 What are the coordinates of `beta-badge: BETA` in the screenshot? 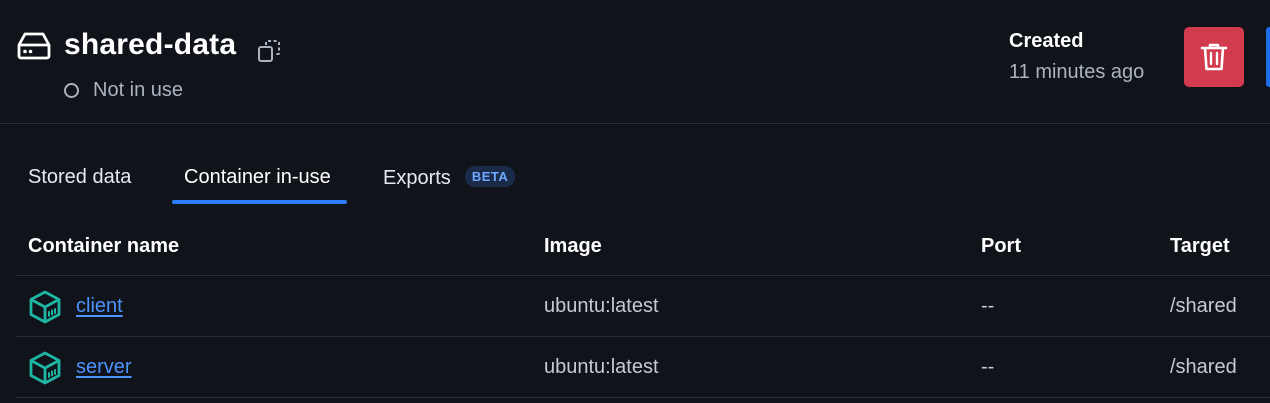 It's located at (490, 176).